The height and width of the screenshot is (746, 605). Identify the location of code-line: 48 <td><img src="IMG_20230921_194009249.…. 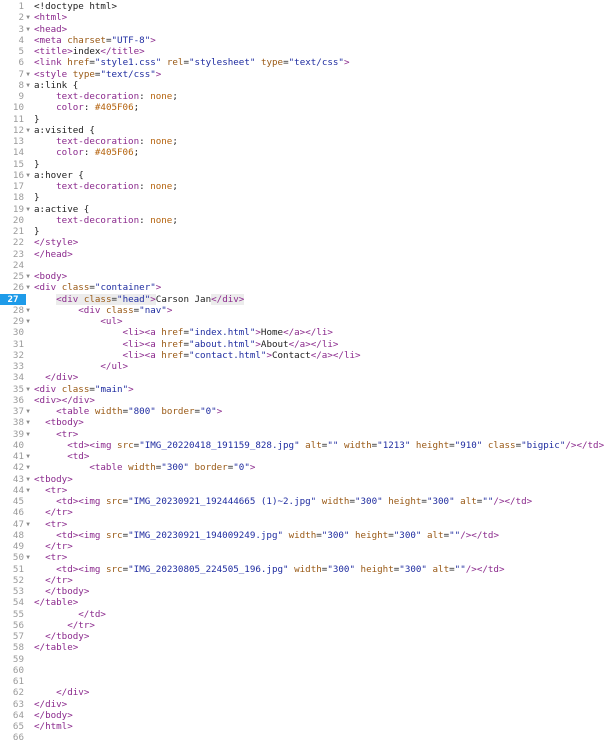
(302, 535).